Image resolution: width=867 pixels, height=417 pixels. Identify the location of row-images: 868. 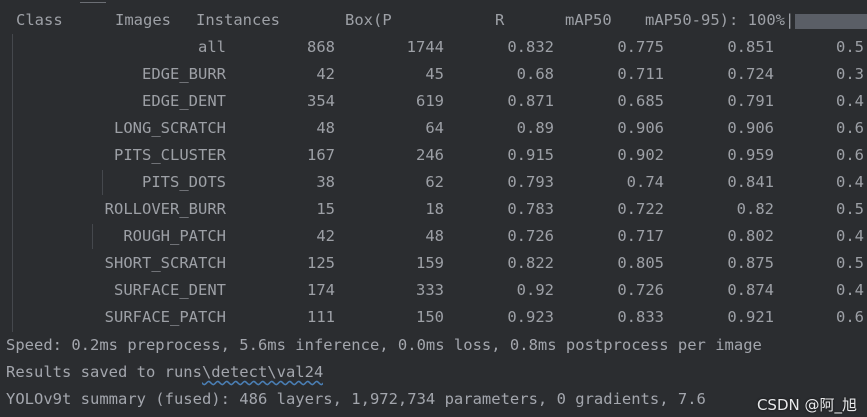
(321, 47).